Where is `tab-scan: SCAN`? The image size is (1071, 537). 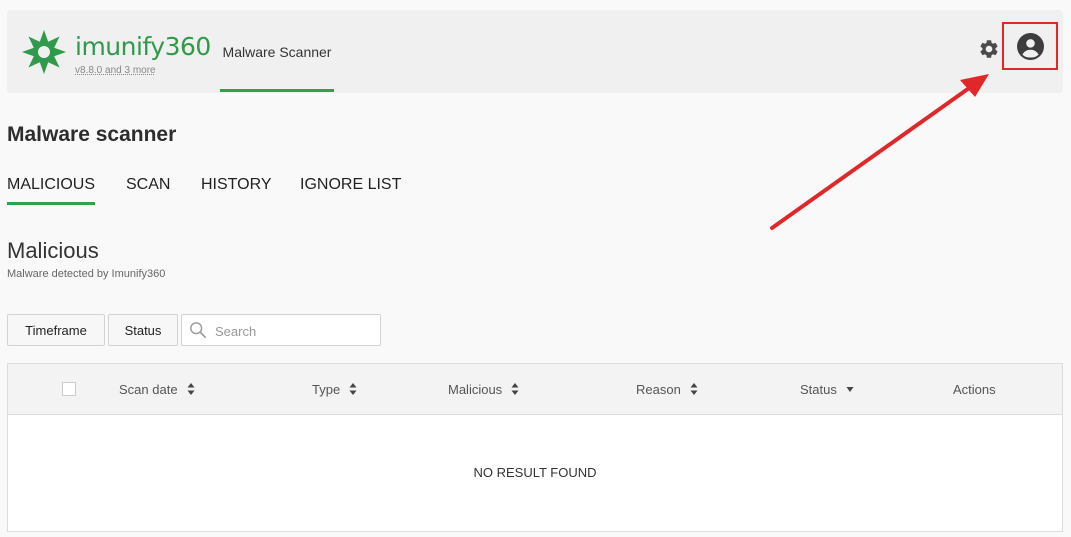
tab-scan: SCAN is located at coordinates (148, 188).